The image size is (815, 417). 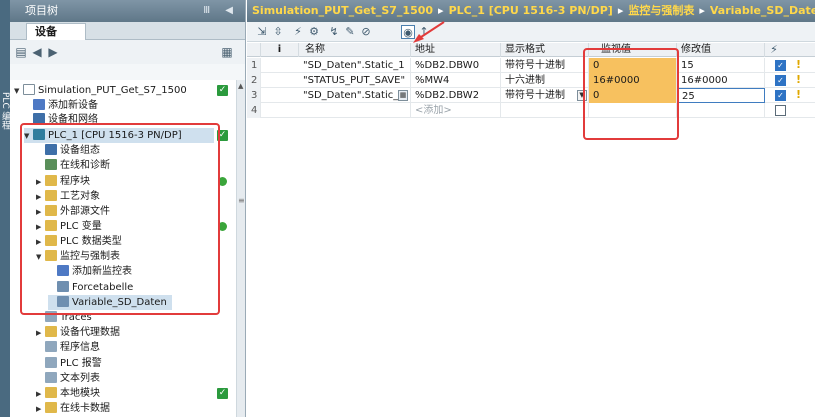 What do you see at coordinates (774, 49) in the screenshot?
I see `modify-header-icon: ⚡` at bounding box center [774, 49].